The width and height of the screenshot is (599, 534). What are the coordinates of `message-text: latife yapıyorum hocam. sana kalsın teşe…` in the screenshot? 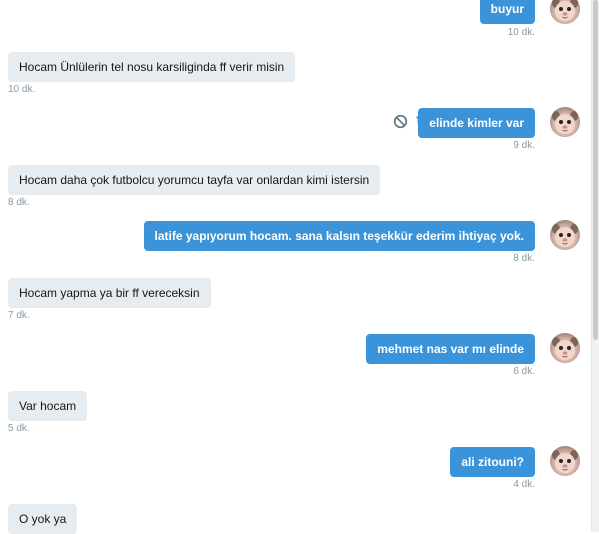 It's located at (339, 236).